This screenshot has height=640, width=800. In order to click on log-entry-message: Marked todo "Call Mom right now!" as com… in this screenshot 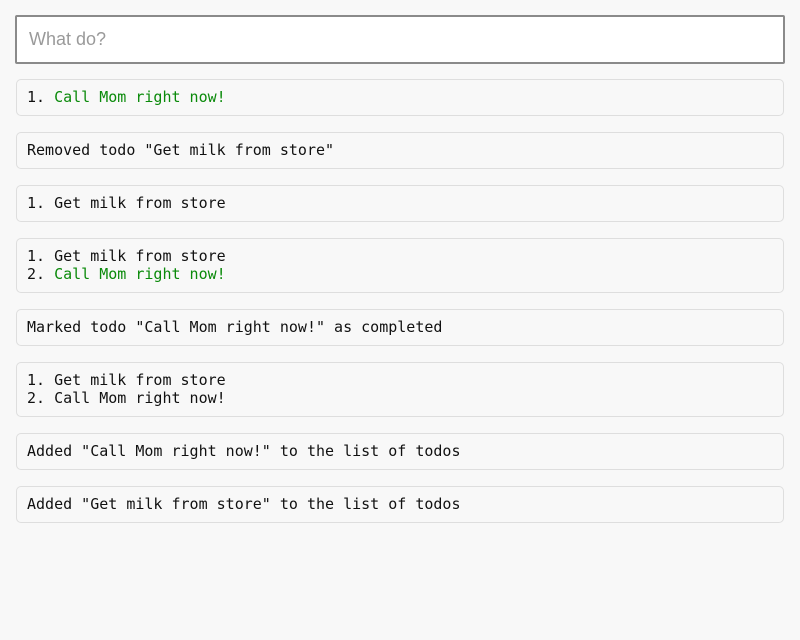, I will do `click(400, 327)`.